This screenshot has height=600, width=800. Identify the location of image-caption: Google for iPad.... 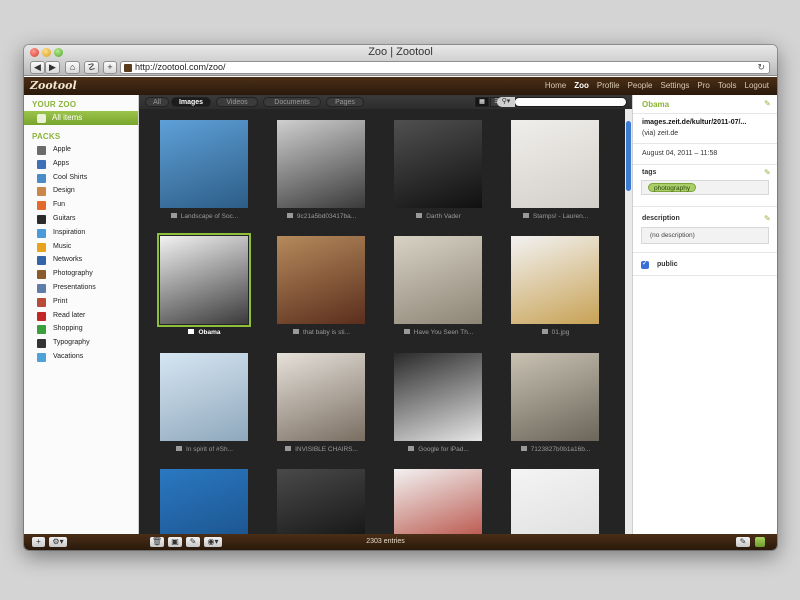
(438, 450).